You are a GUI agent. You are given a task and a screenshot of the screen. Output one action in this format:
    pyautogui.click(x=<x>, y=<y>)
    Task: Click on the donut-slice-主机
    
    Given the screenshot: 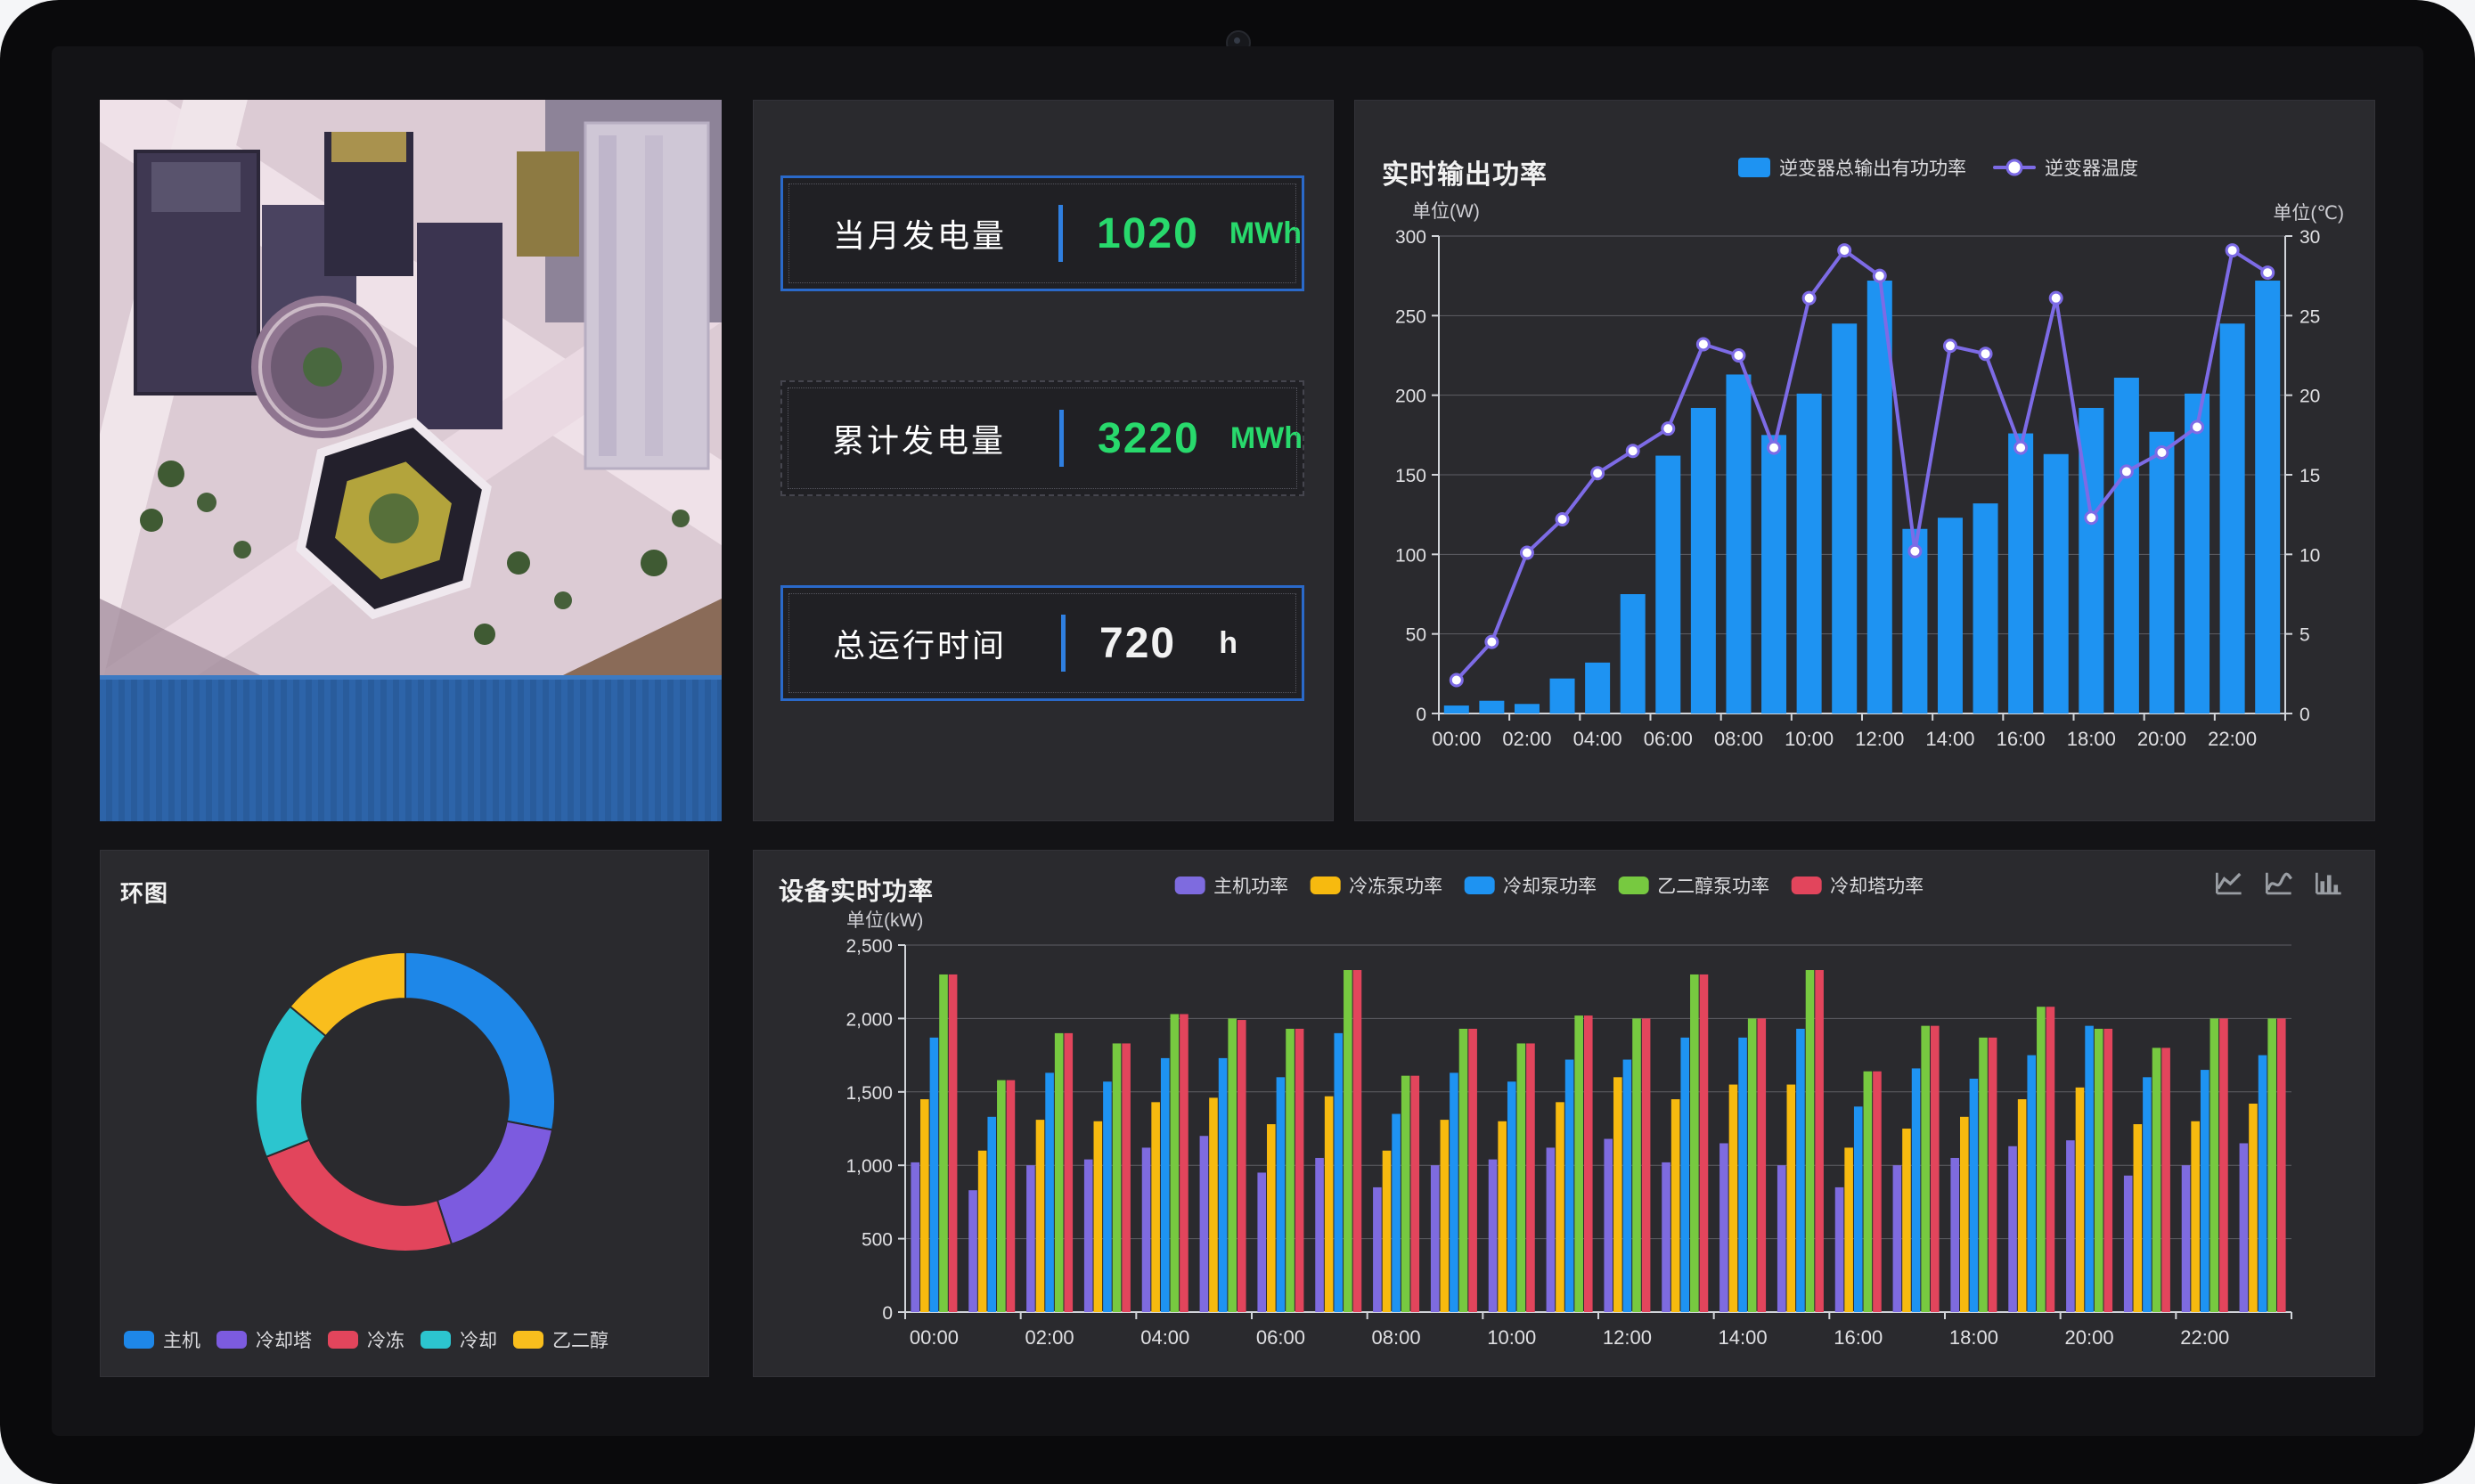 What is the action you would take?
    pyautogui.click(x=480, y=1040)
    